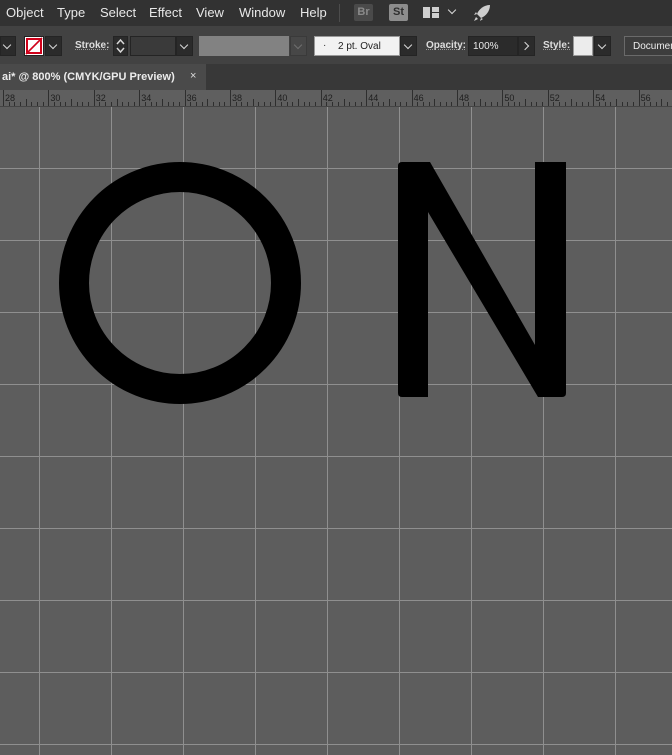 The width and height of the screenshot is (672, 755). I want to click on menu-effect: Effect, so click(165, 12).